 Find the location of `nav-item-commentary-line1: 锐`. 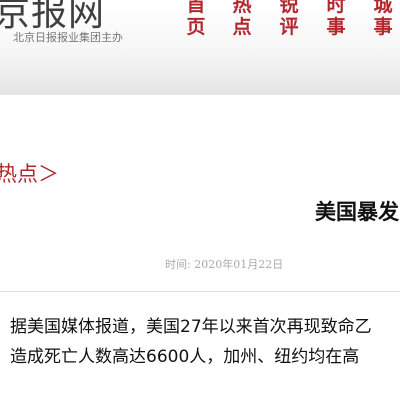

nav-item-commentary-line1: 锐 is located at coordinates (289, 8).